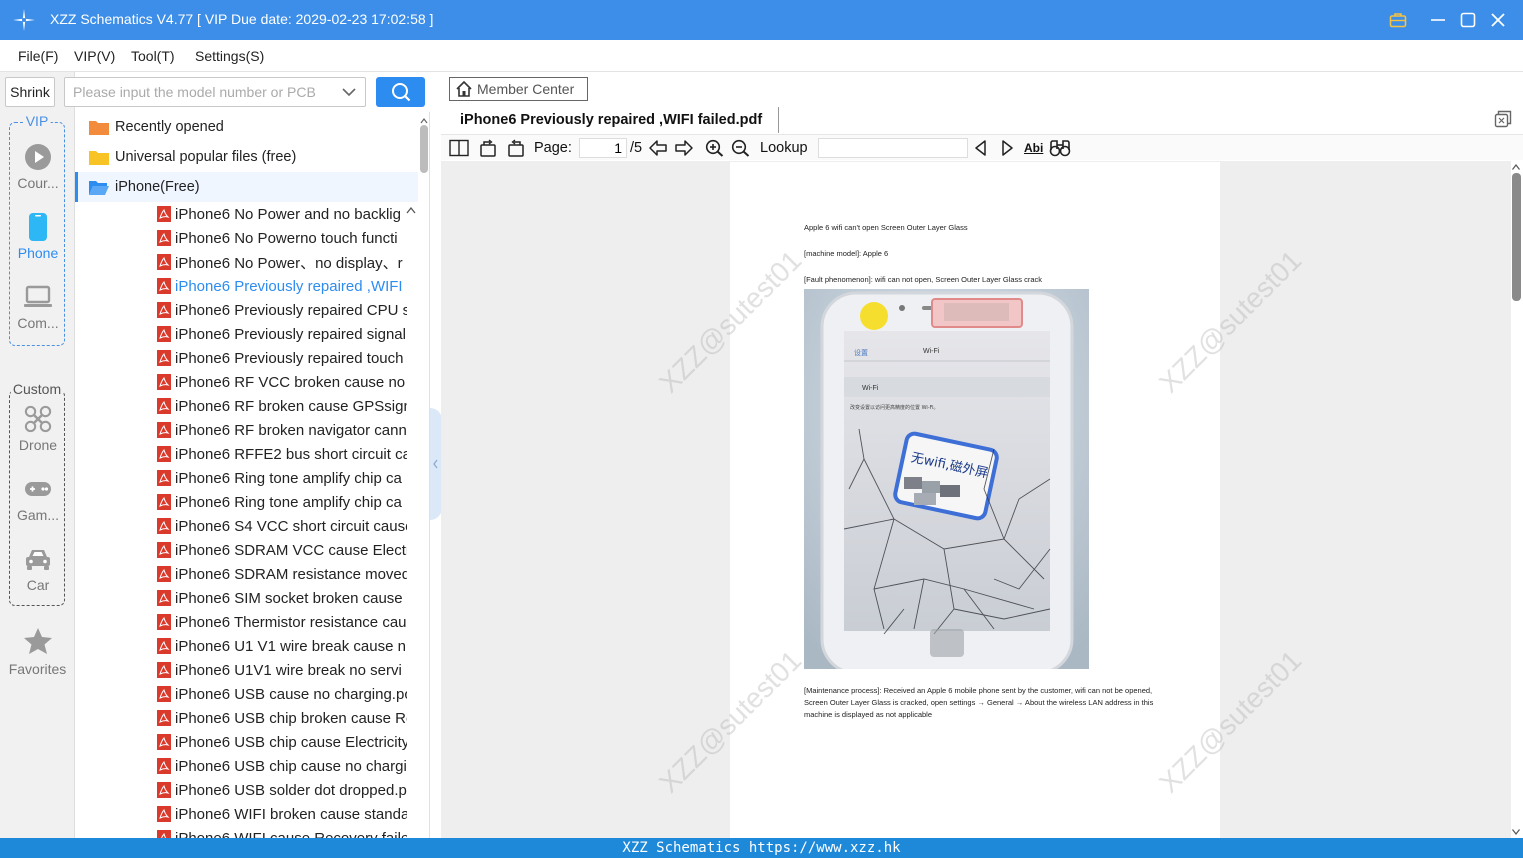  Describe the element at coordinates (288, 214) in the screenshot. I see `file-label: iPhone6 No Power and no backlig` at that location.